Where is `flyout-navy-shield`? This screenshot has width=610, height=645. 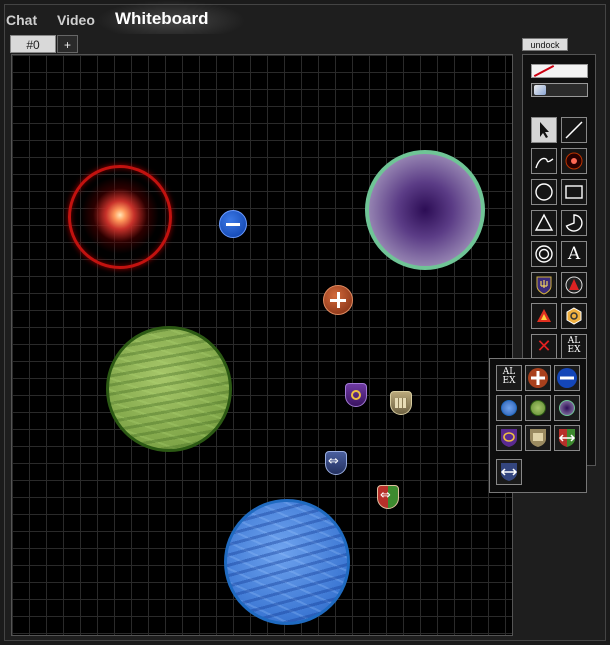 flyout-navy-shield is located at coordinates (509, 472).